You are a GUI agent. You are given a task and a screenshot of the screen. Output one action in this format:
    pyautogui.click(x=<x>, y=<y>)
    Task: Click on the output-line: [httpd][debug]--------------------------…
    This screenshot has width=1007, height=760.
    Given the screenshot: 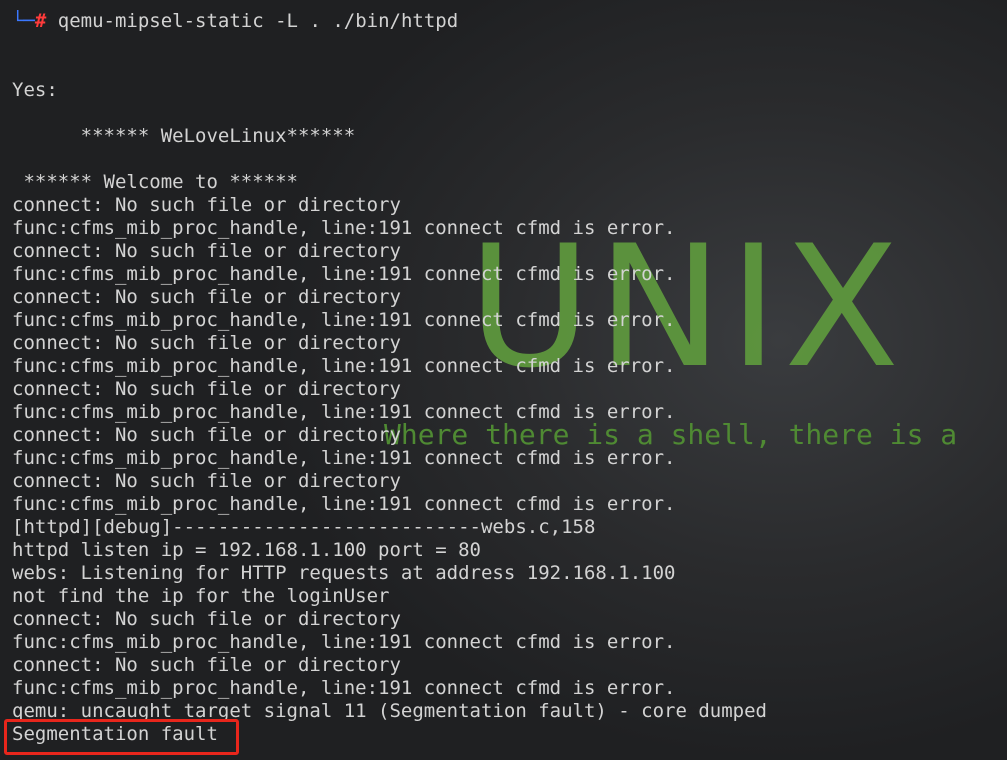 What is the action you would take?
    pyautogui.click(x=304, y=527)
    